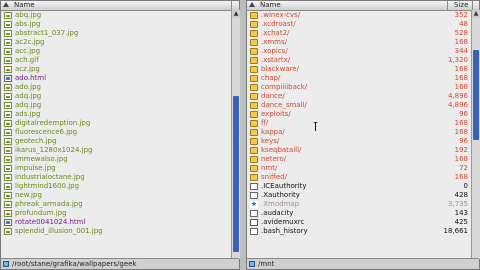 The image size is (480, 270). What do you see at coordinates (359, 105) in the screenshot?
I see `directory-row: dance_small/4,896` at bounding box center [359, 105].